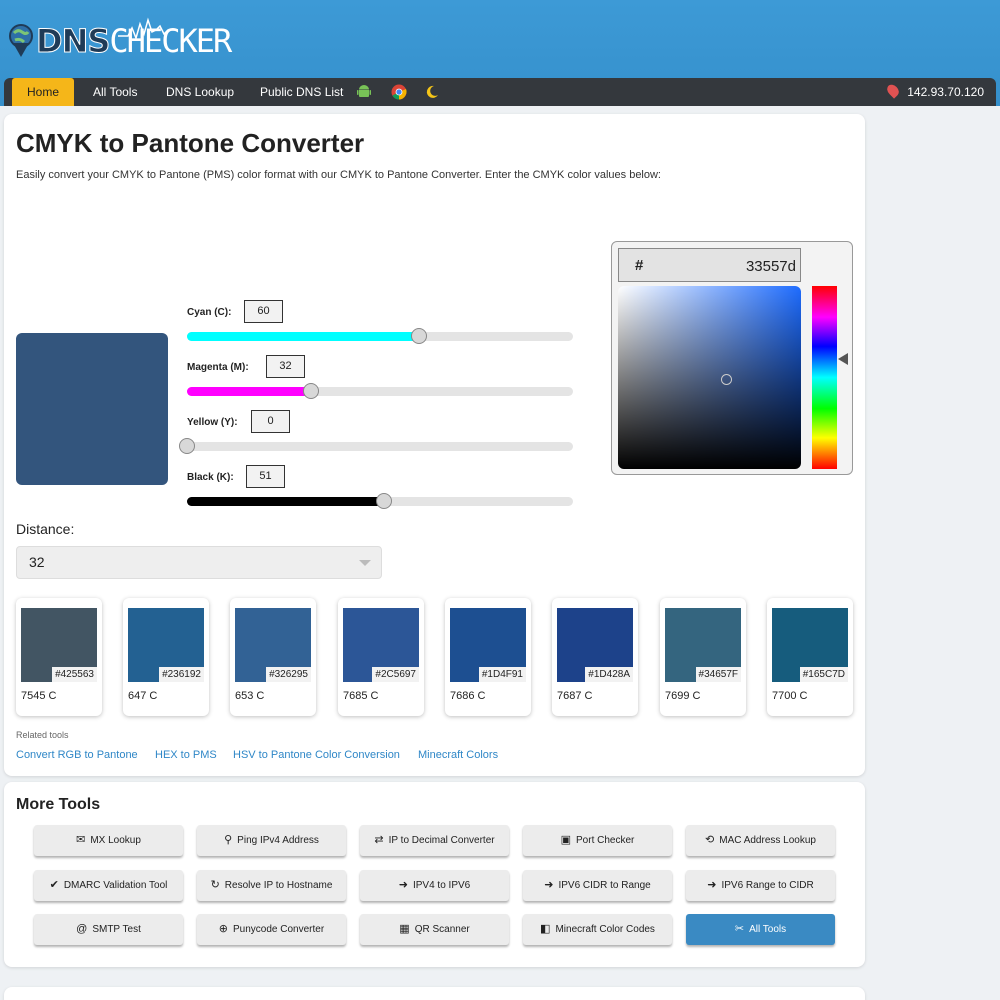 This screenshot has height=1000, width=1000. What do you see at coordinates (383, 501) in the screenshot?
I see `black-slider-thumb` at bounding box center [383, 501].